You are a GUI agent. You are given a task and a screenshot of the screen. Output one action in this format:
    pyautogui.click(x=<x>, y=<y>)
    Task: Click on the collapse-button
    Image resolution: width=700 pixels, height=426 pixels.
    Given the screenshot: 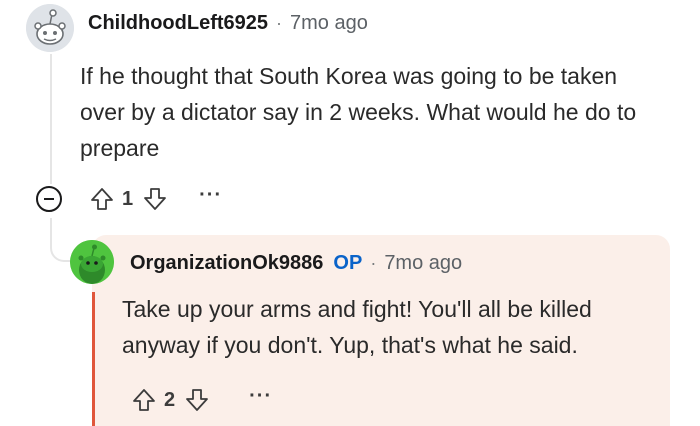 What is the action you would take?
    pyautogui.click(x=49, y=199)
    